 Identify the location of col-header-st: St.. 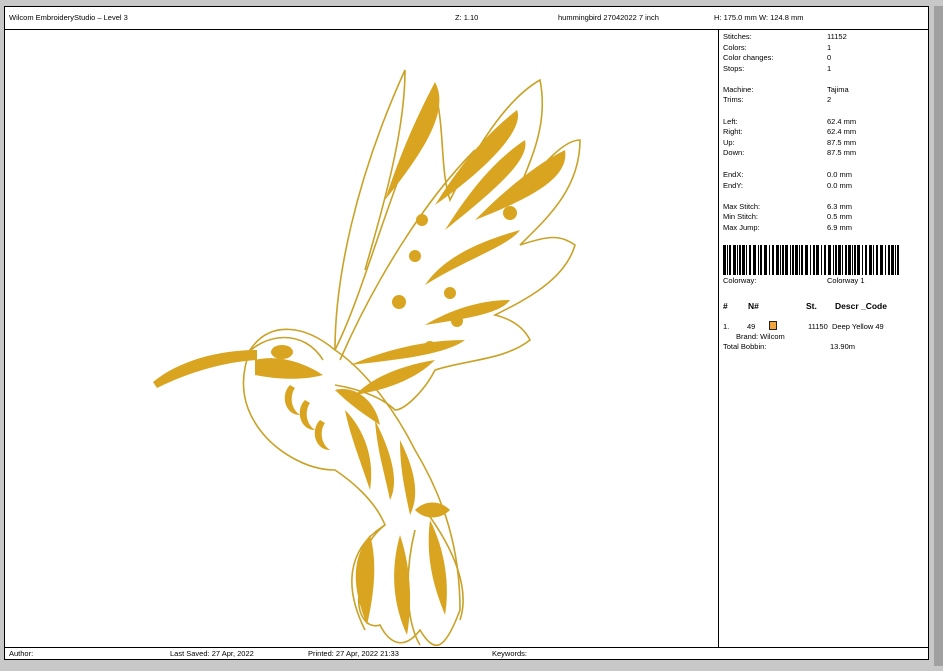
(811, 306).